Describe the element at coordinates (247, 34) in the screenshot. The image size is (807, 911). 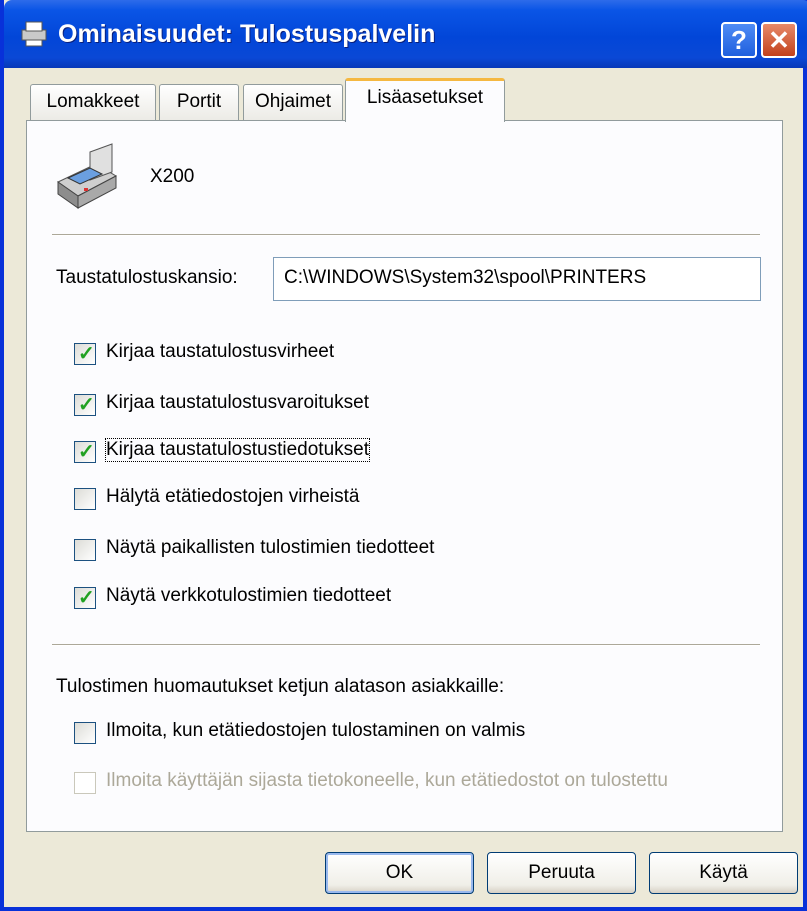
I see `window-title: Ominaisuudet: Tulostuspalvelin` at that location.